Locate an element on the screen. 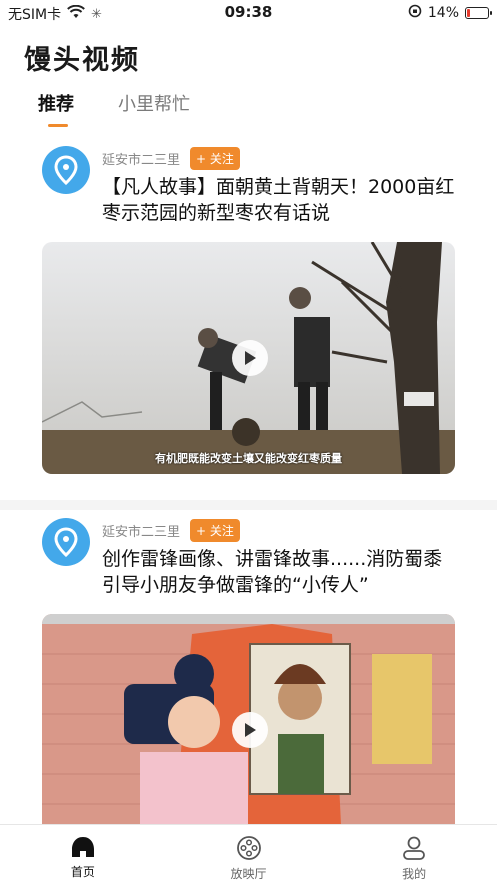  nav-label: 我的 is located at coordinates (414, 874).